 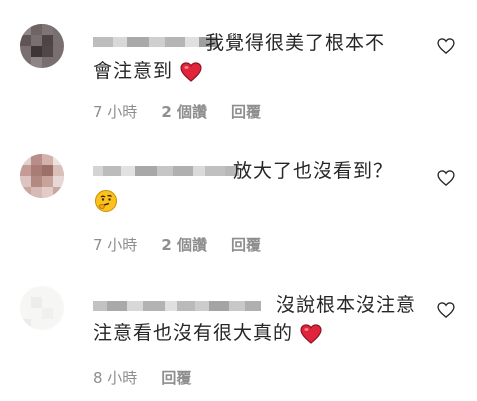 I want to click on comment-meta: 8 小時 回覆, so click(x=142, y=377).